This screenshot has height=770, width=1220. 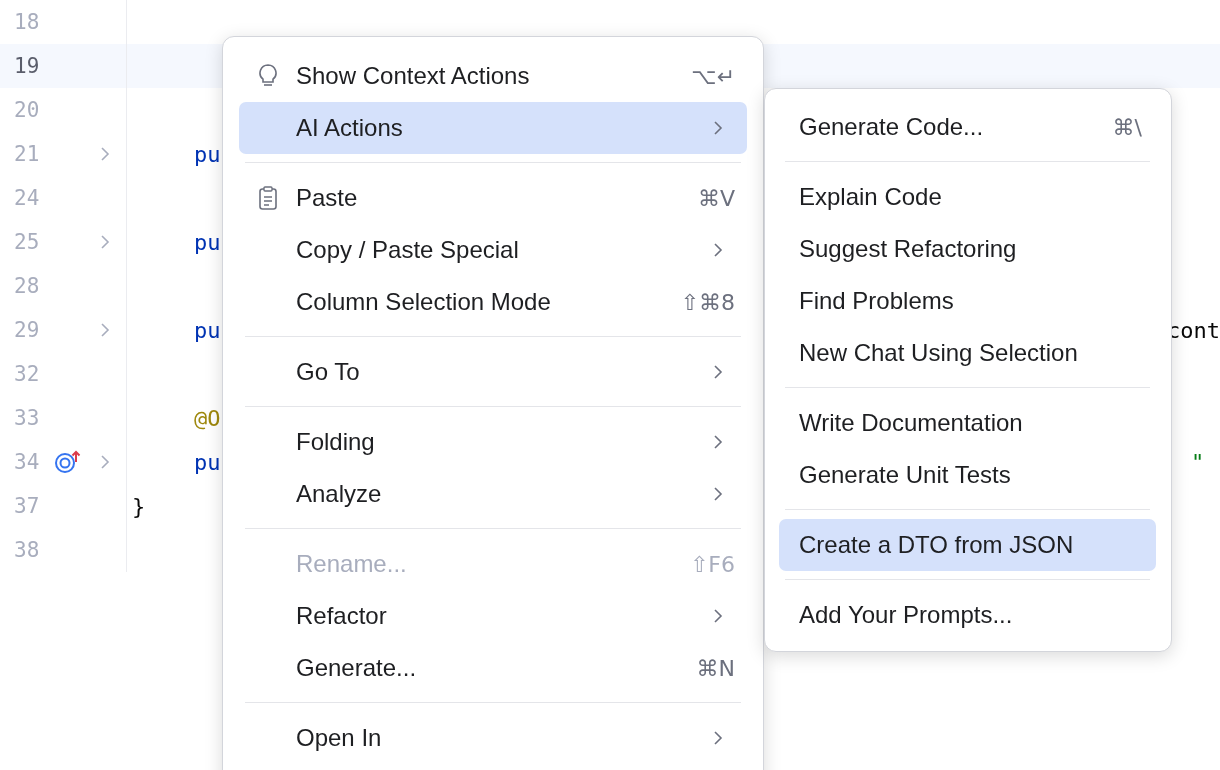 What do you see at coordinates (967, 249) in the screenshot?
I see `menu-item: Suggest Refactoring` at bounding box center [967, 249].